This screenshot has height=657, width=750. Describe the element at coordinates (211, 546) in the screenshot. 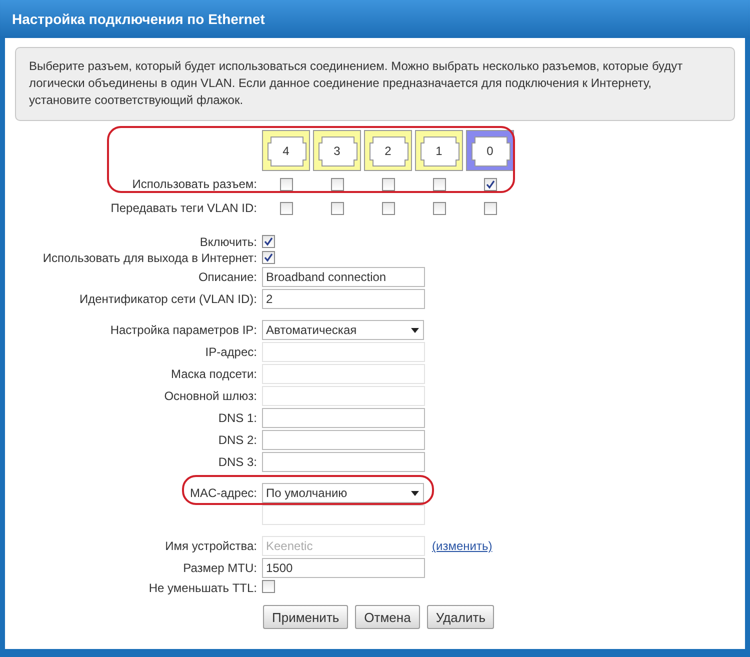

I see `field-label: Имя устройства:` at that location.